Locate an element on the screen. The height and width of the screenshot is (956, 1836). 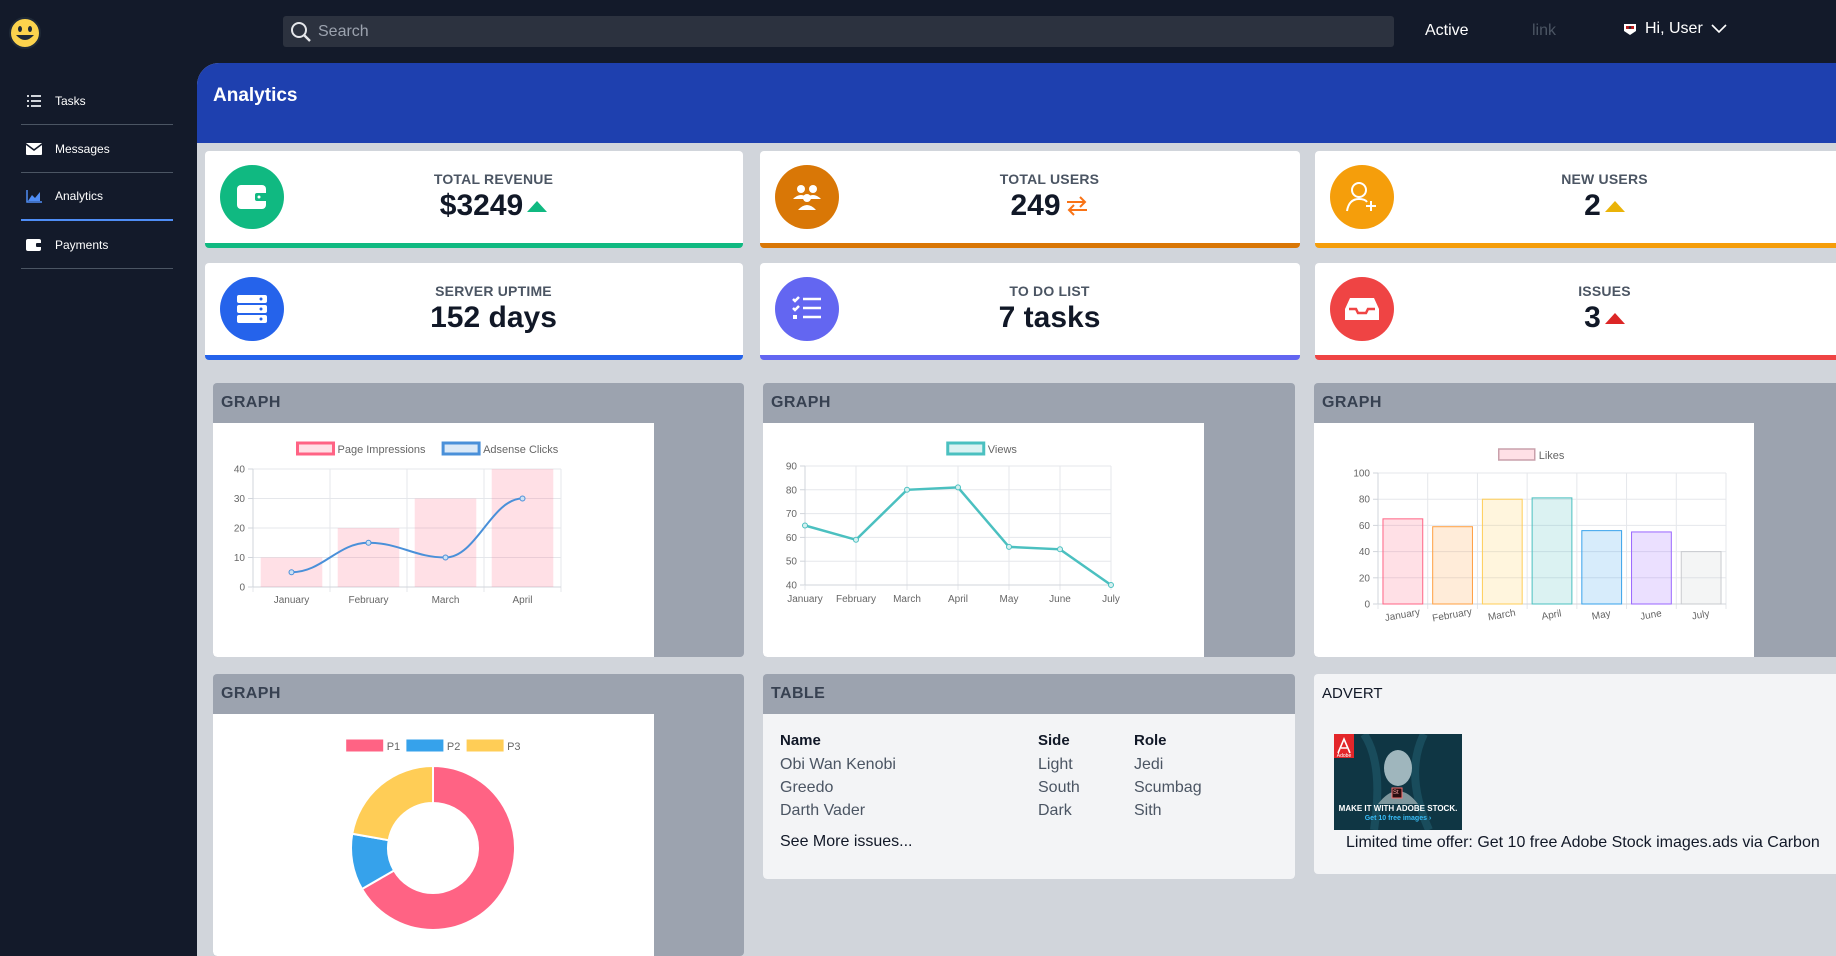
stat-card-to-do-list: TO DO LIST 7 tasks is located at coordinates (1030, 311).